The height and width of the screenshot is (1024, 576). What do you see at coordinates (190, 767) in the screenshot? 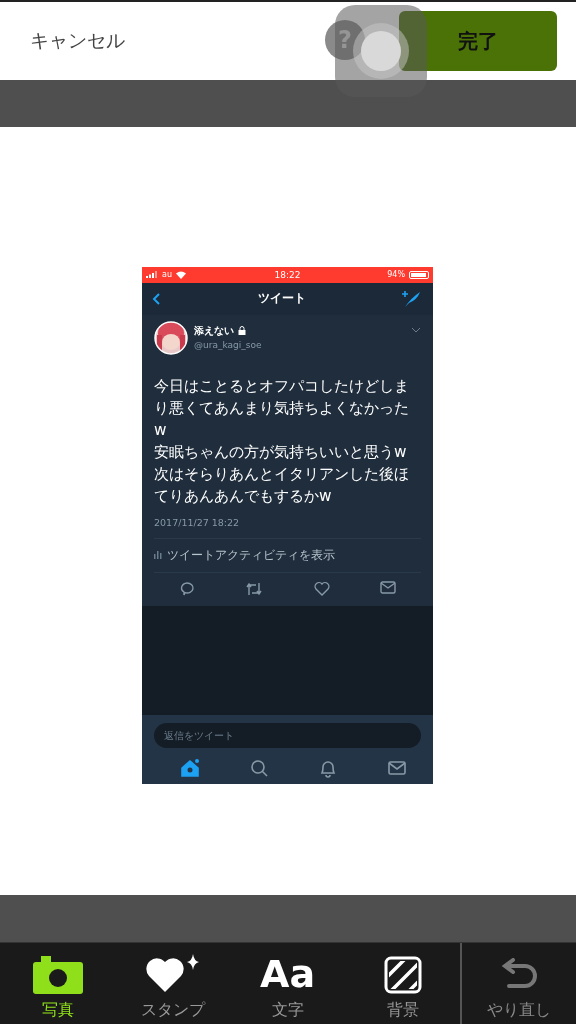
I see `home-tab` at bounding box center [190, 767].